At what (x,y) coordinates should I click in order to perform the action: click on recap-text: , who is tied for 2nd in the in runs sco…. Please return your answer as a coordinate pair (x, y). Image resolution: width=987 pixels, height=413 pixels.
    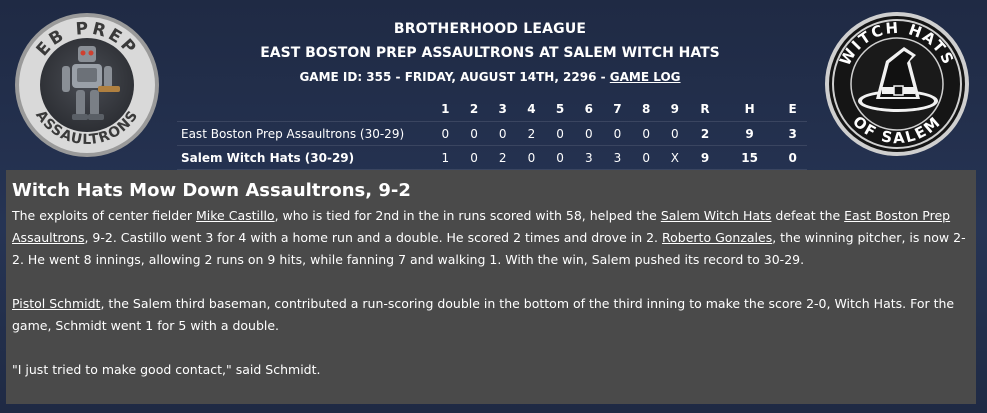
    Looking at the image, I should click on (467, 215).